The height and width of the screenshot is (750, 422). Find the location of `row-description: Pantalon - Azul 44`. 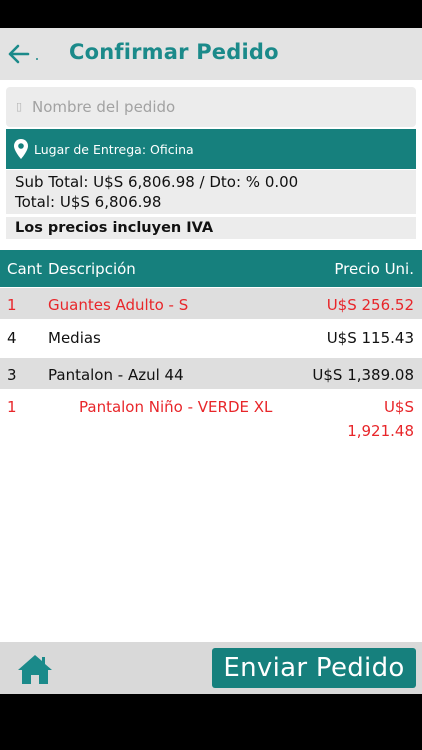

row-description: Pantalon - Azul 44 is located at coordinates (116, 375).